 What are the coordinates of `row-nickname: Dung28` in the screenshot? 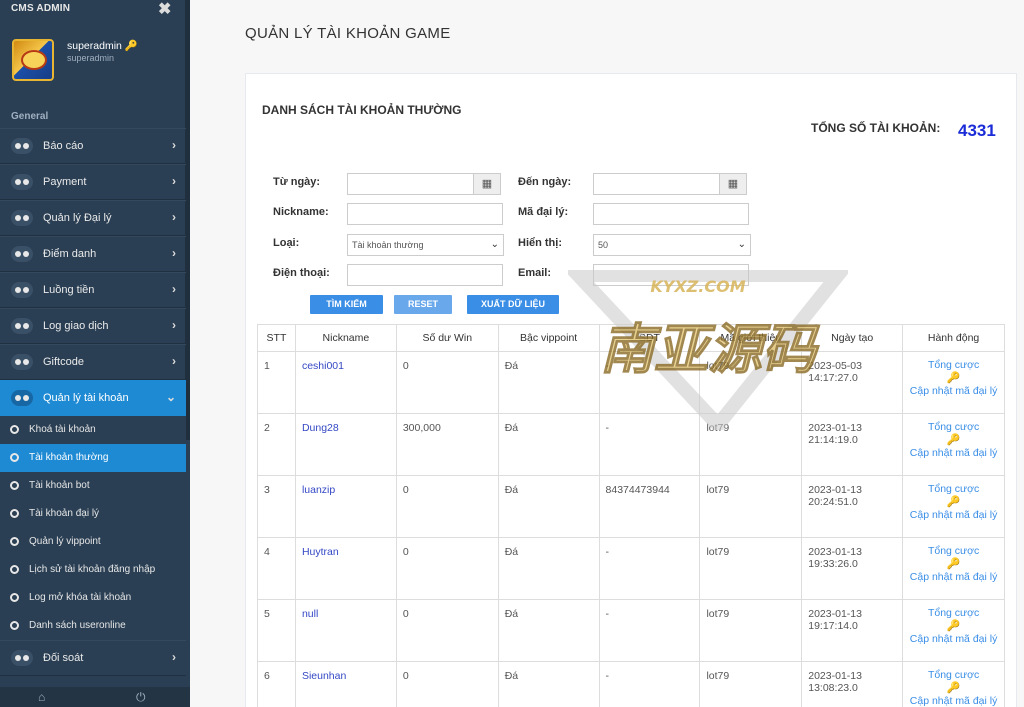 It's located at (345, 444).